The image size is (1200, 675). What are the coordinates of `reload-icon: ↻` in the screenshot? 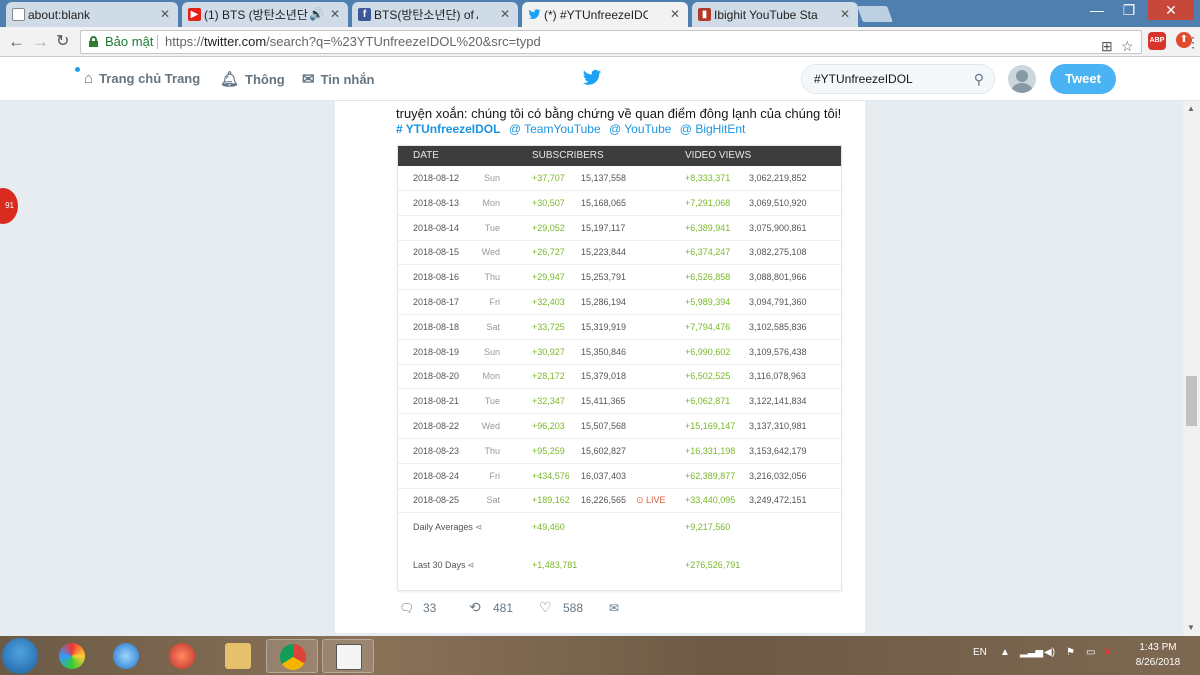 It's located at (62, 42).